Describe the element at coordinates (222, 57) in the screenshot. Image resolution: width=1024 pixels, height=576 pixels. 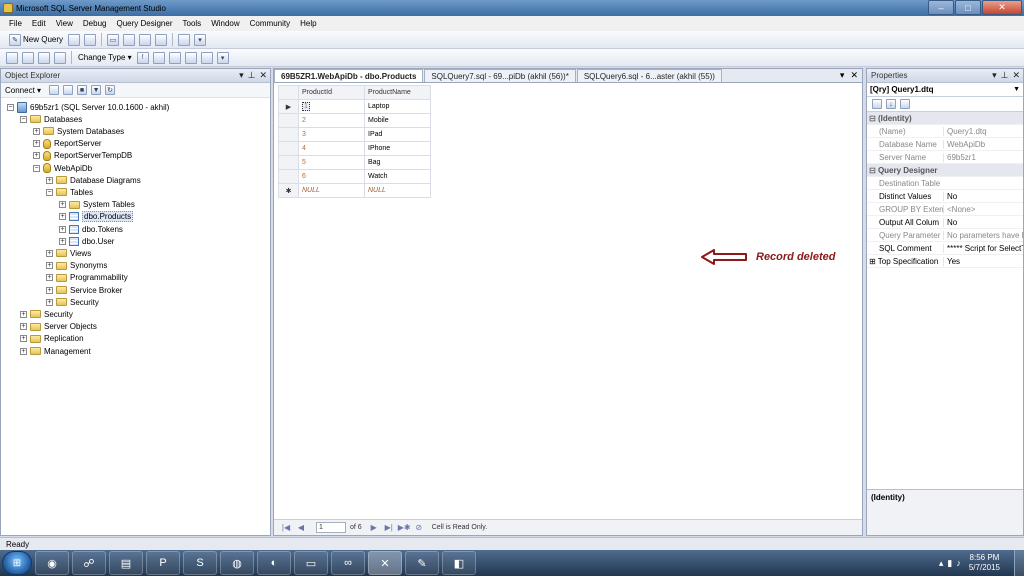
I see `toolbar-options-icon: ▾` at that location.